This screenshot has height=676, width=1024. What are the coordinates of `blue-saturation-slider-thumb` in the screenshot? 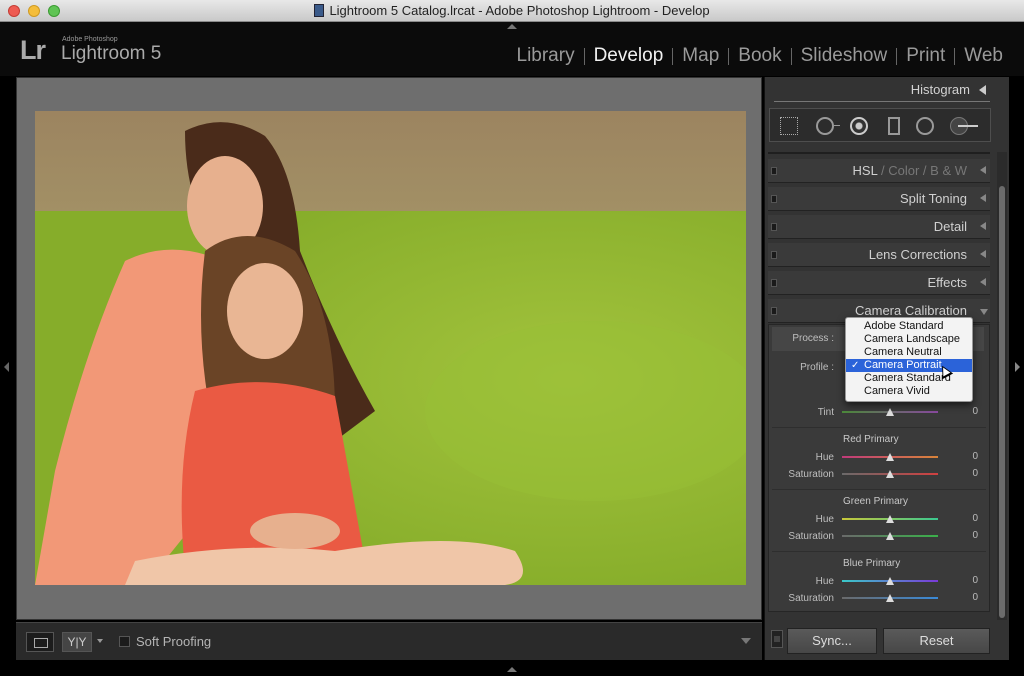 It's located at (890, 598).